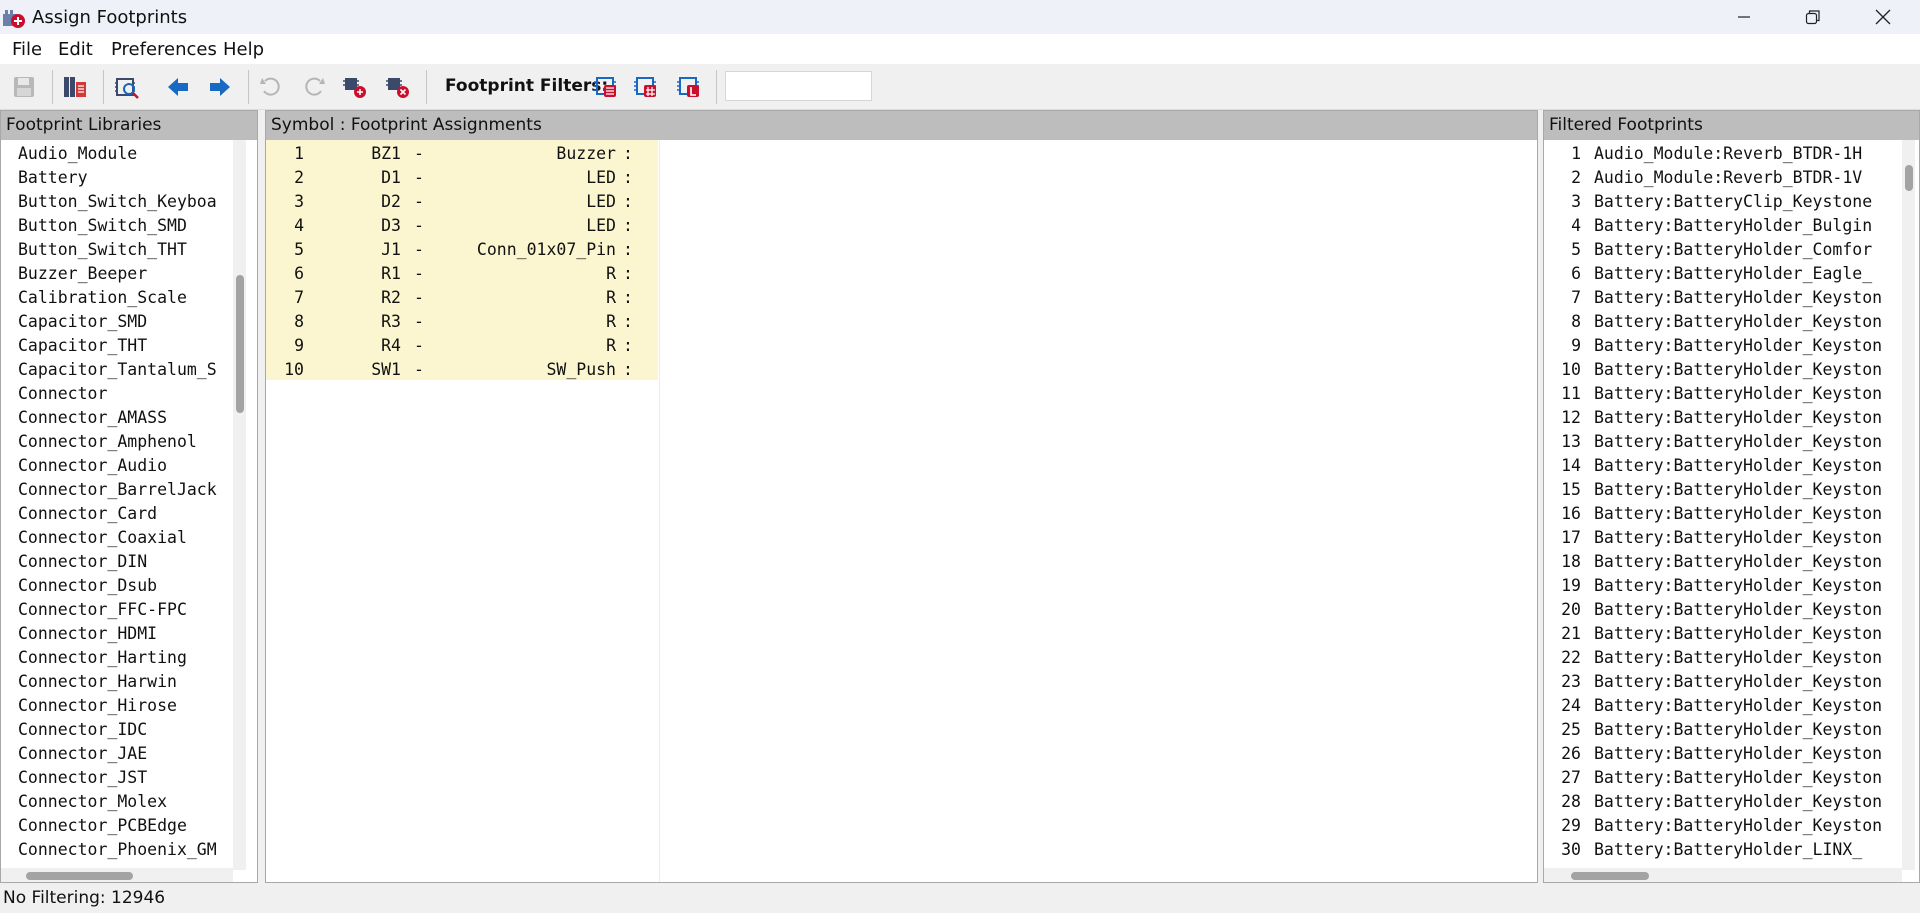 This screenshot has width=1920, height=913. I want to click on filter-by-library-button, so click(689, 87).